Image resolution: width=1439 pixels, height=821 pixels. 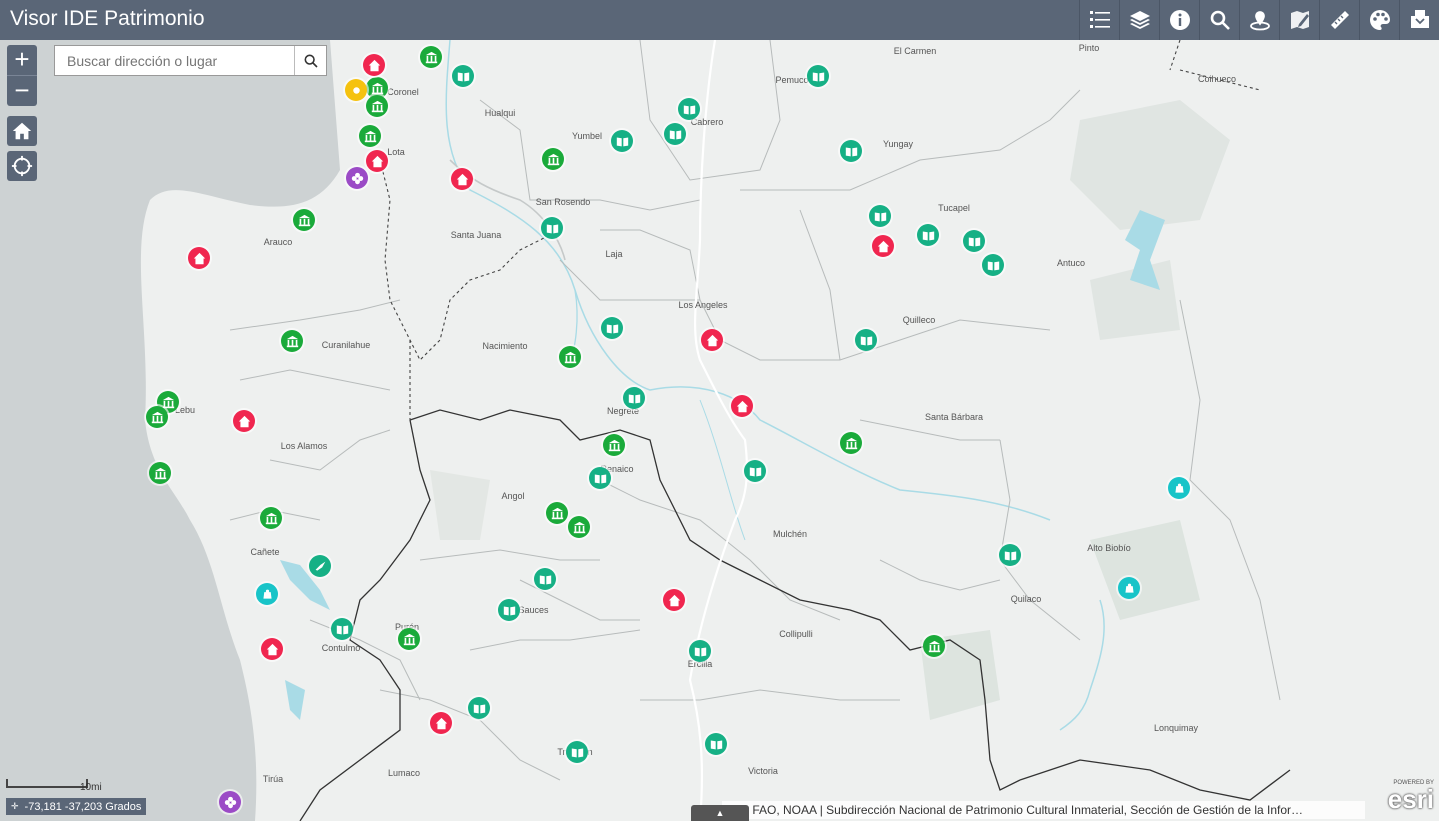 What do you see at coordinates (22, 60) in the screenshot?
I see `zoom-in-button: +` at bounding box center [22, 60].